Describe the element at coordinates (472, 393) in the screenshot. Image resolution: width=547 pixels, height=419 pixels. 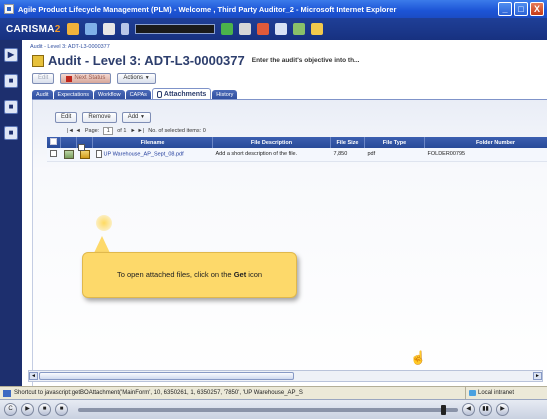
I see `intranet-icon` at that location.